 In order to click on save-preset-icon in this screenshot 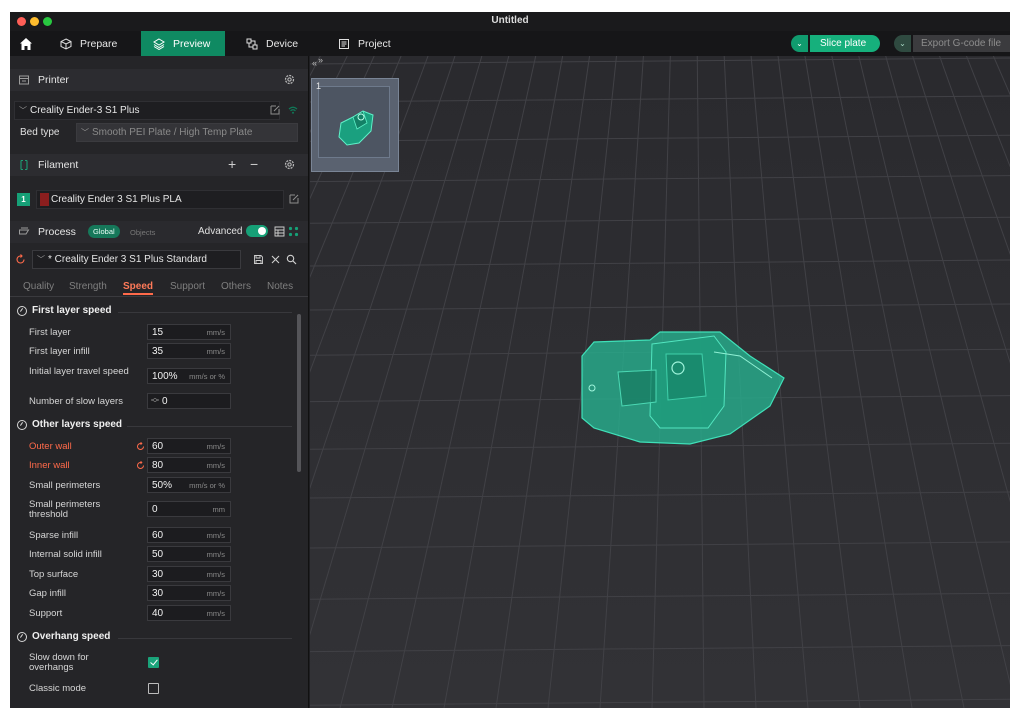, I will do `click(258, 259)`.